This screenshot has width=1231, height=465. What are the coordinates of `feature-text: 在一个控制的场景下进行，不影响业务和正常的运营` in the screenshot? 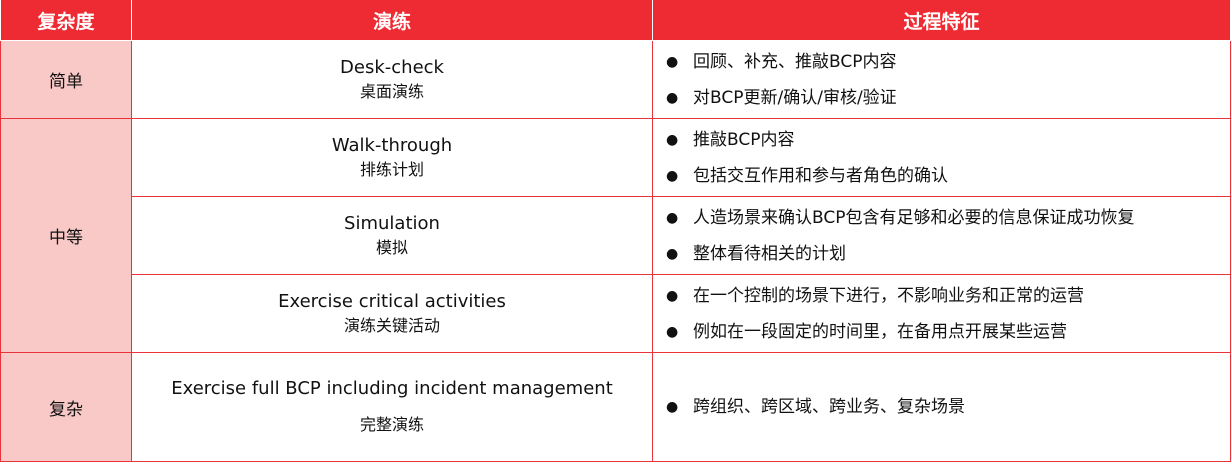 It's located at (888, 295).